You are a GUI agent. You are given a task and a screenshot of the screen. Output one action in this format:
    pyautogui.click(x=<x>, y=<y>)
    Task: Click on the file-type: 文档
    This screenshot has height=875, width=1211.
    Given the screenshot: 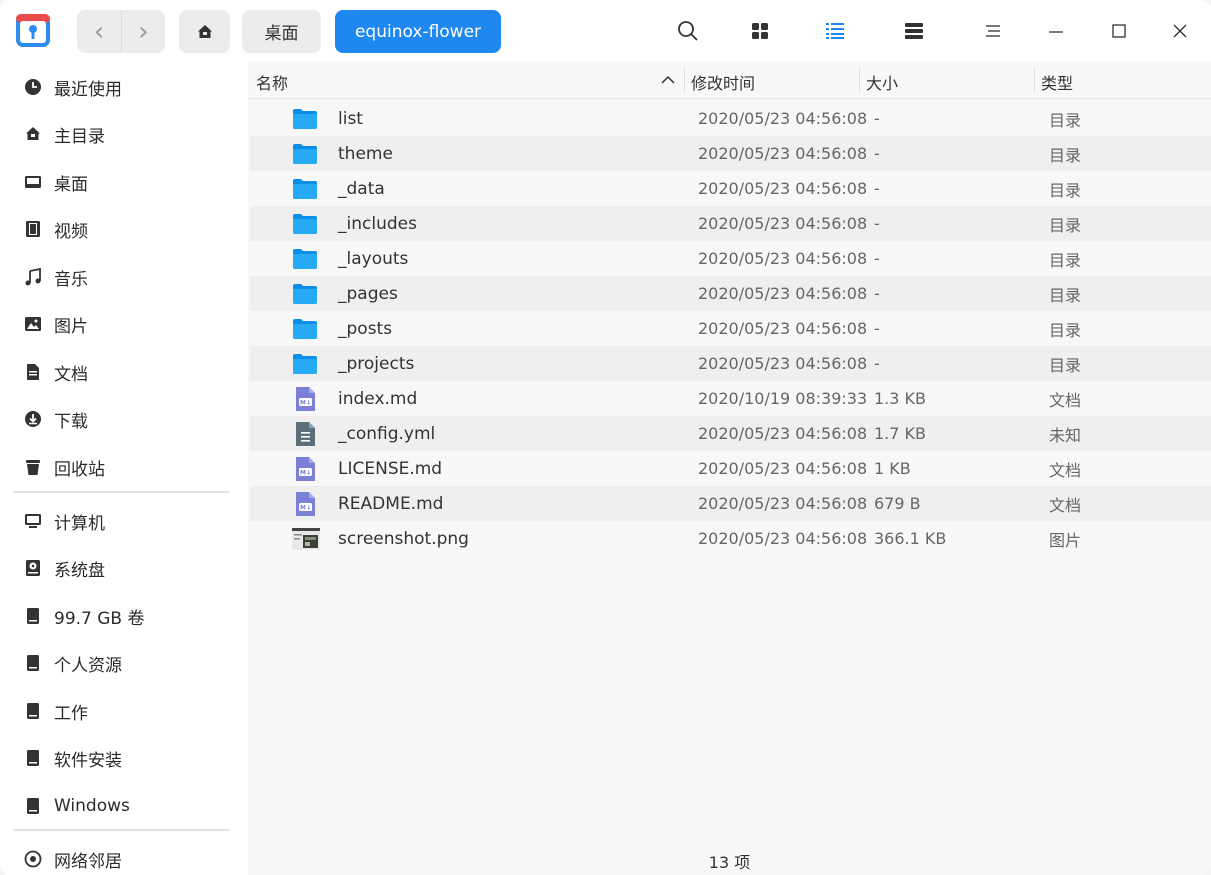 What is the action you would take?
    pyautogui.click(x=1065, y=470)
    